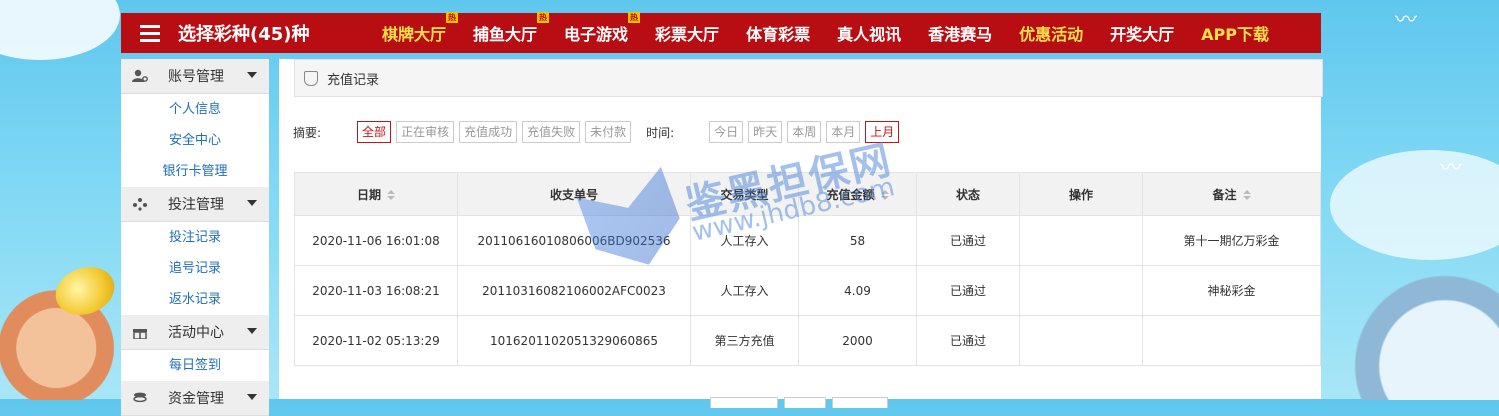  Describe the element at coordinates (196, 399) in the screenshot. I see `sidebar-group-label: 资金管理` at that location.